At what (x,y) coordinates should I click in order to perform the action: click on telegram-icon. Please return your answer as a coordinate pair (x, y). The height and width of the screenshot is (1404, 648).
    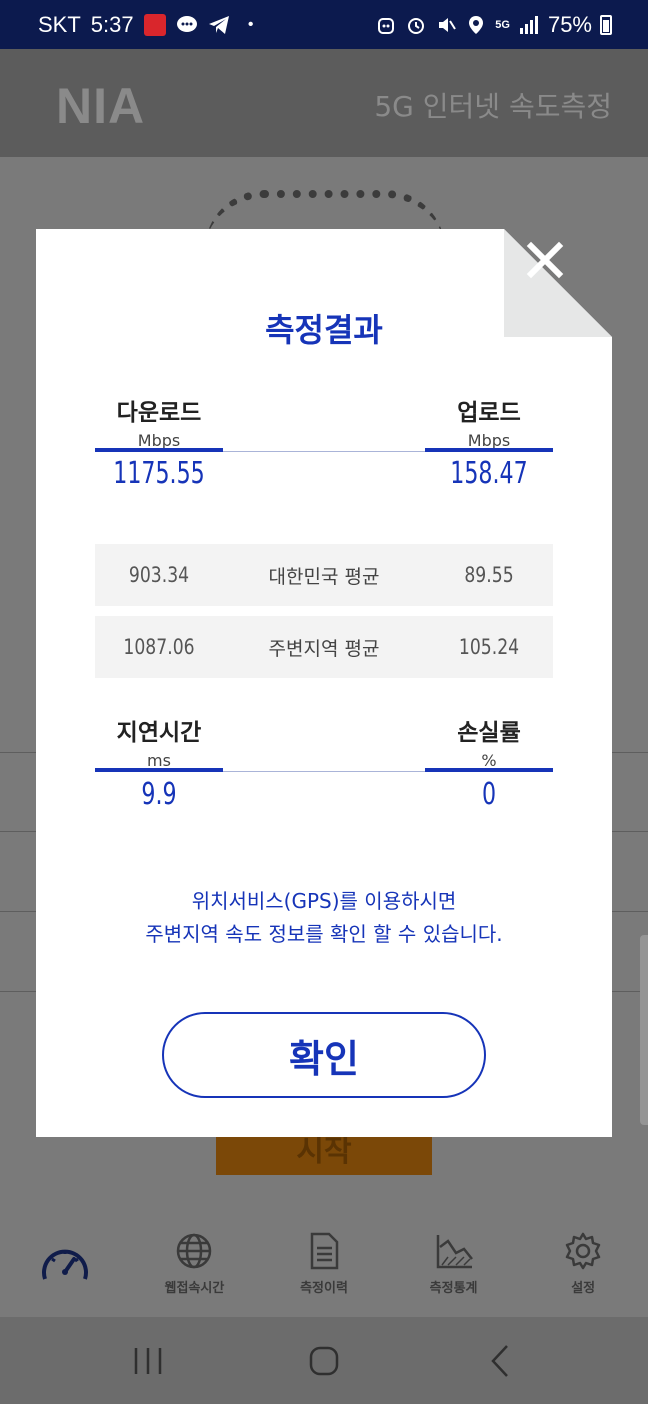
    Looking at the image, I should click on (219, 25).